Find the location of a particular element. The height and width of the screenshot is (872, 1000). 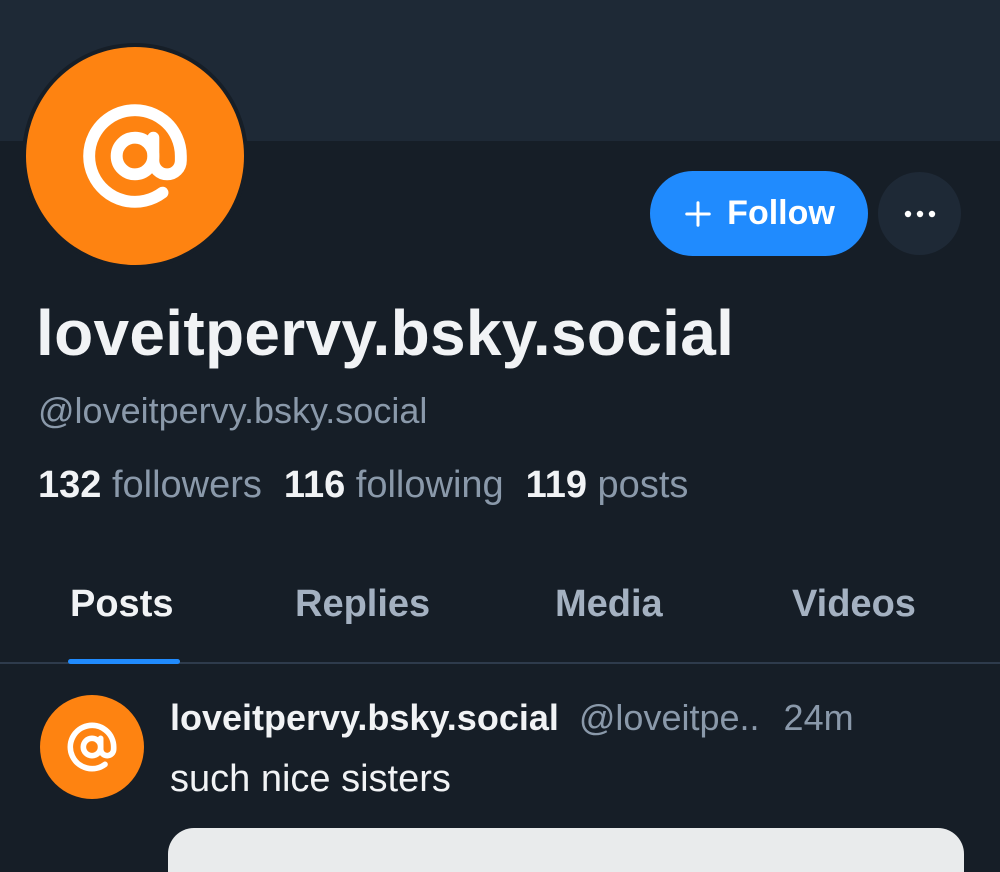

profile-handle: @loveitpervy.bsky.social is located at coordinates (233, 410).